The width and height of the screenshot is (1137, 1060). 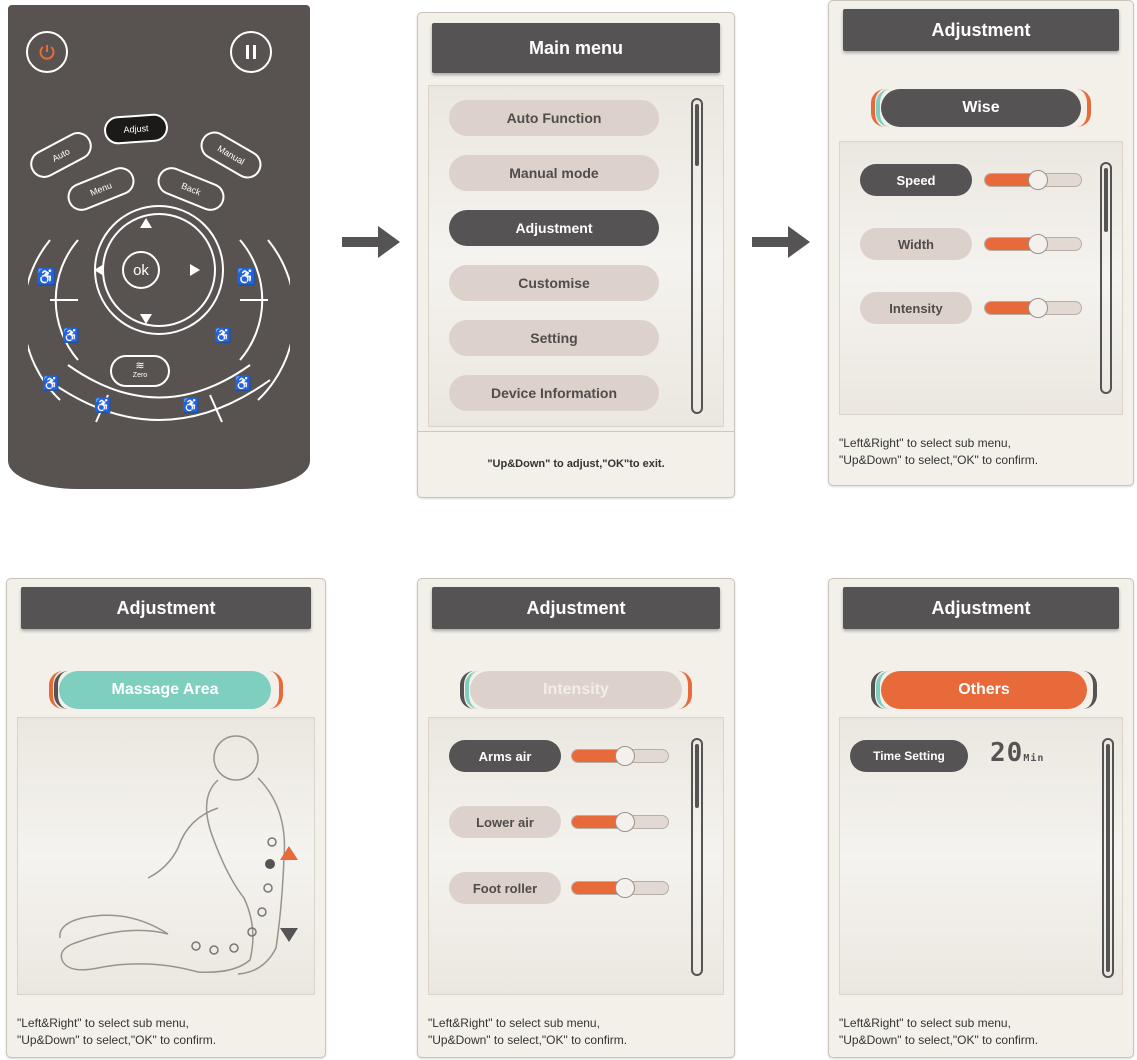 I want to click on divider, so click(x=576, y=431).